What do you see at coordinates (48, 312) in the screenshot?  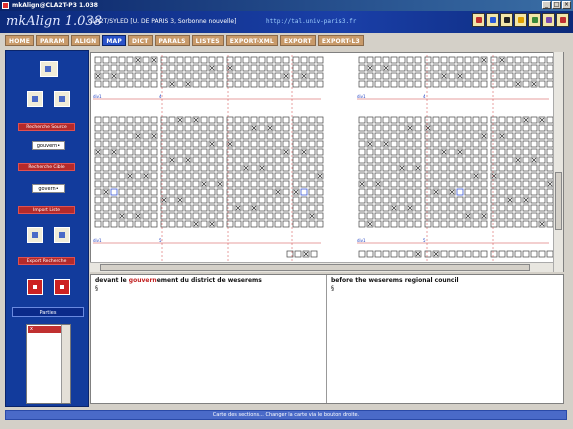 I see `parties-button: Parties` at bounding box center [48, 312].